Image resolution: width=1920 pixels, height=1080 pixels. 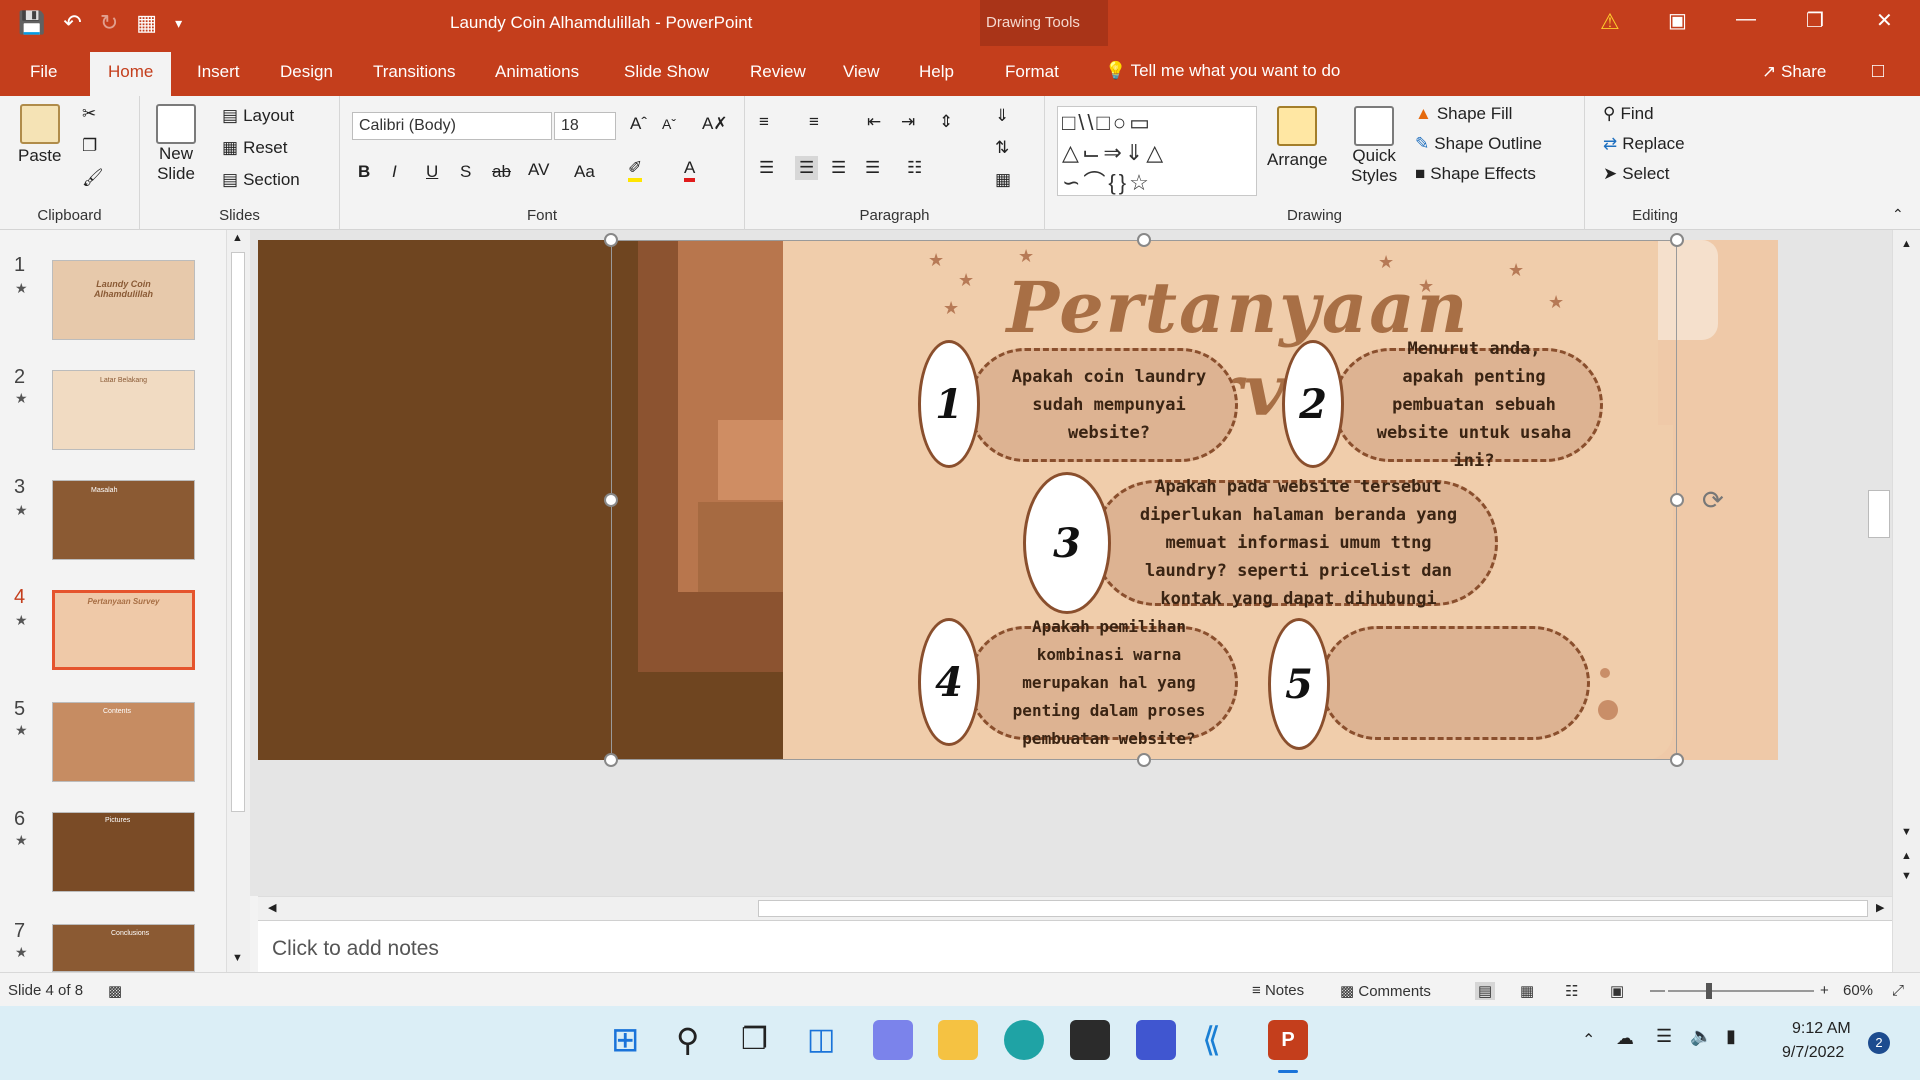 What do you see at coordinates (1288, 1040) in the screenshot?
I see `powerpoint-icon: P` at bounding box center [1288, 1040].